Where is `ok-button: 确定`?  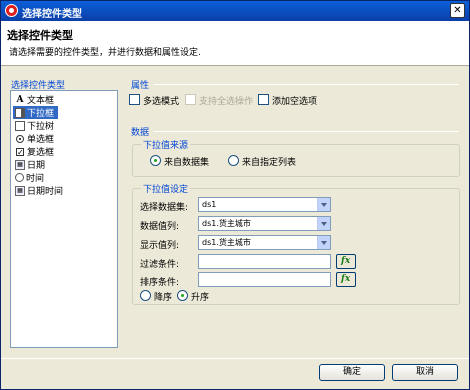 ok-button: 确定 is located at coordinates (352, 372).